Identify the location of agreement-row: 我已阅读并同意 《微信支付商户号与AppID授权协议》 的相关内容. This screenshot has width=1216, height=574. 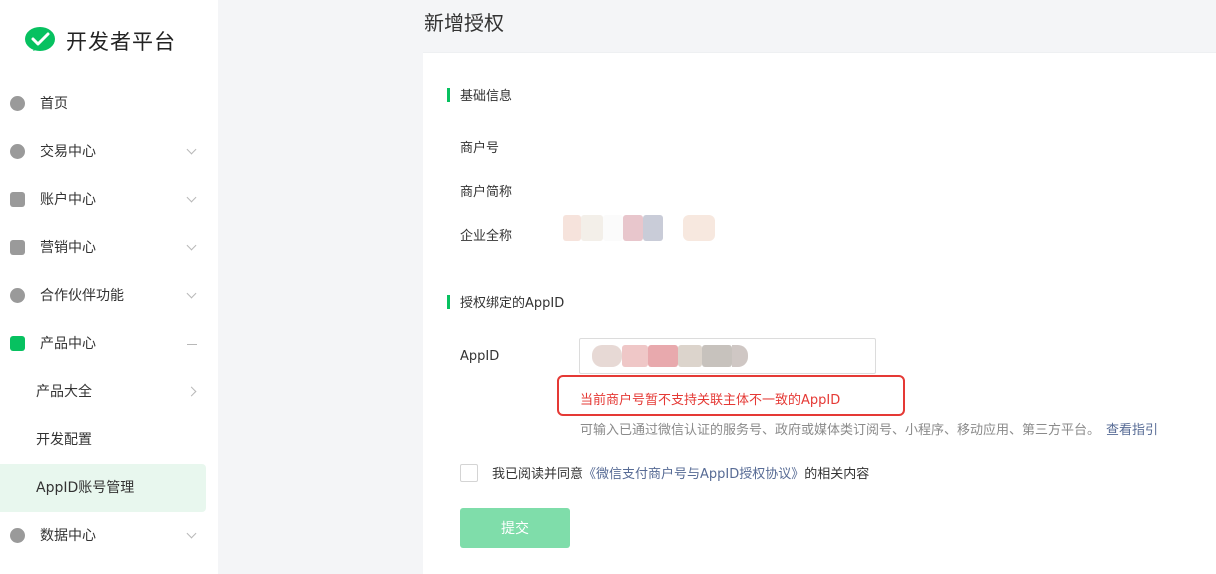
(664, 472).